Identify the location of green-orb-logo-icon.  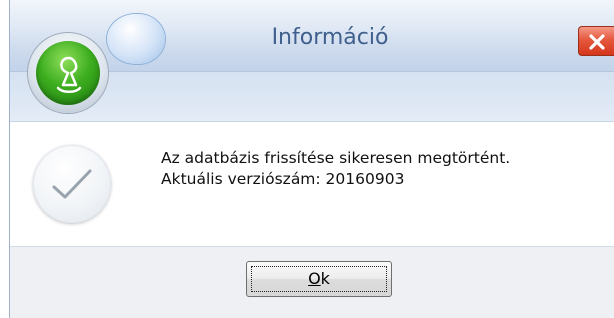
(68, 73).